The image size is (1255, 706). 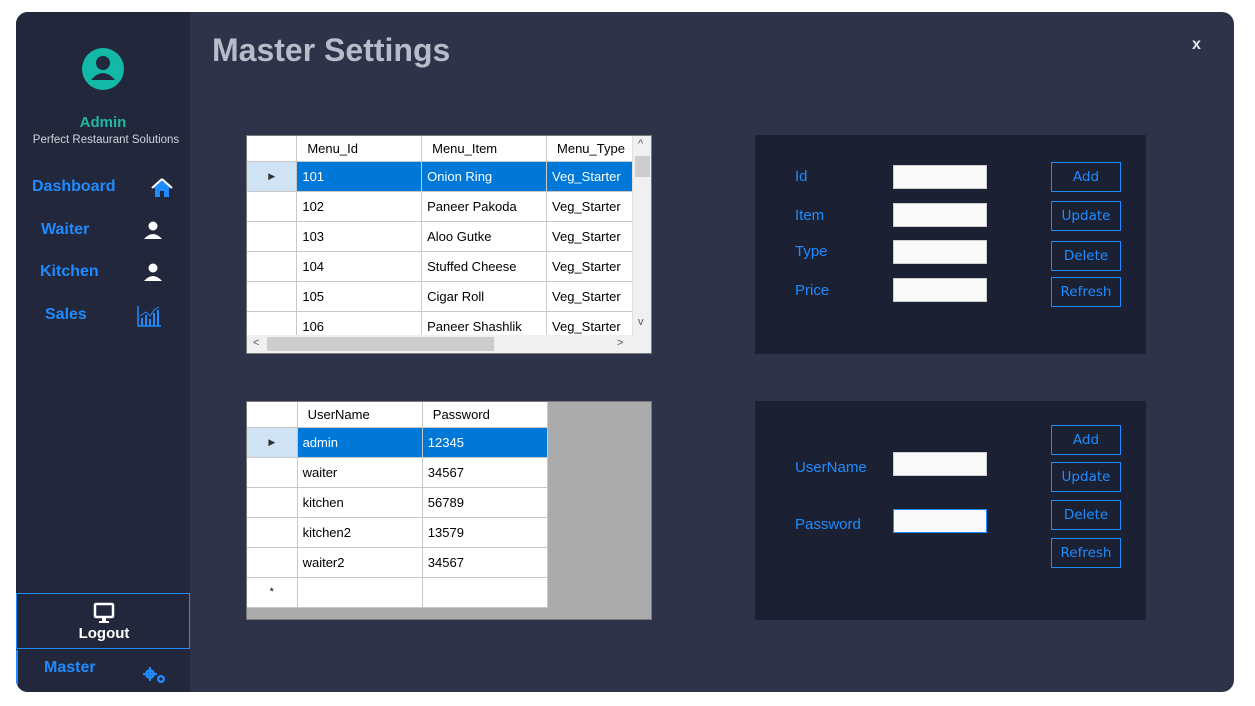 I want to click on username-input, so click(x=940, y=464).